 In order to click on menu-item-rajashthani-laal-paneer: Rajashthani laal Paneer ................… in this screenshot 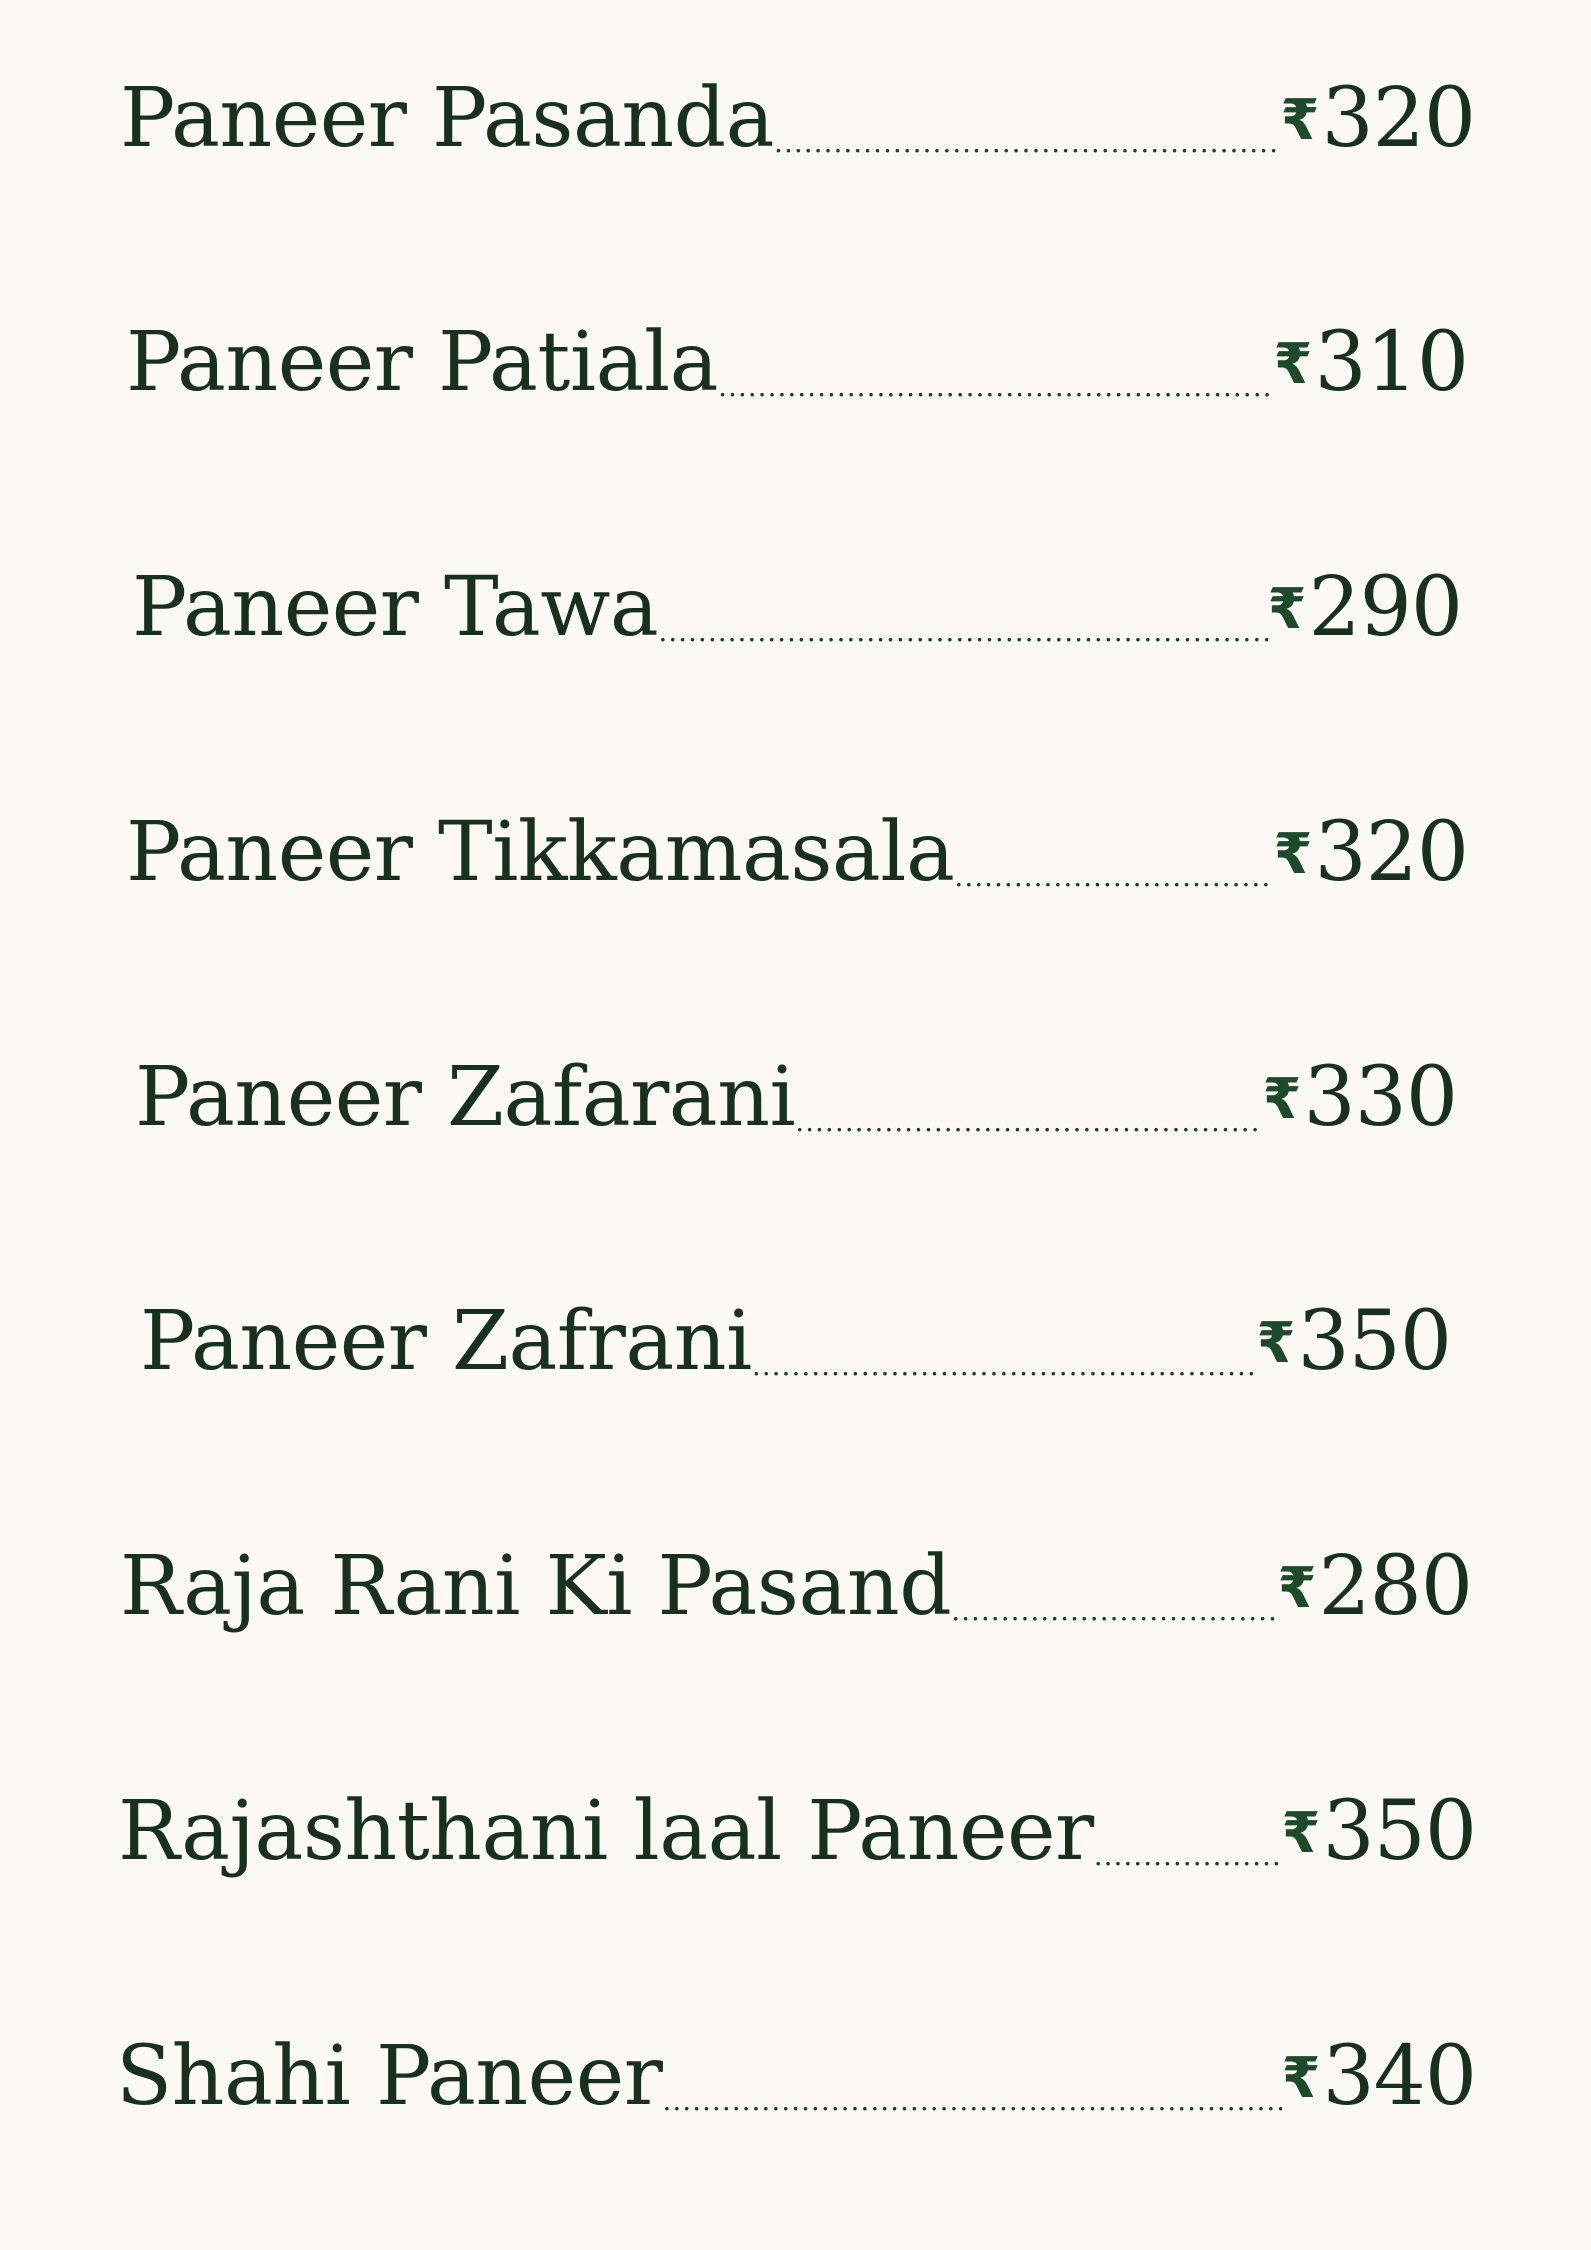, I will do `click(797, 1832)`.